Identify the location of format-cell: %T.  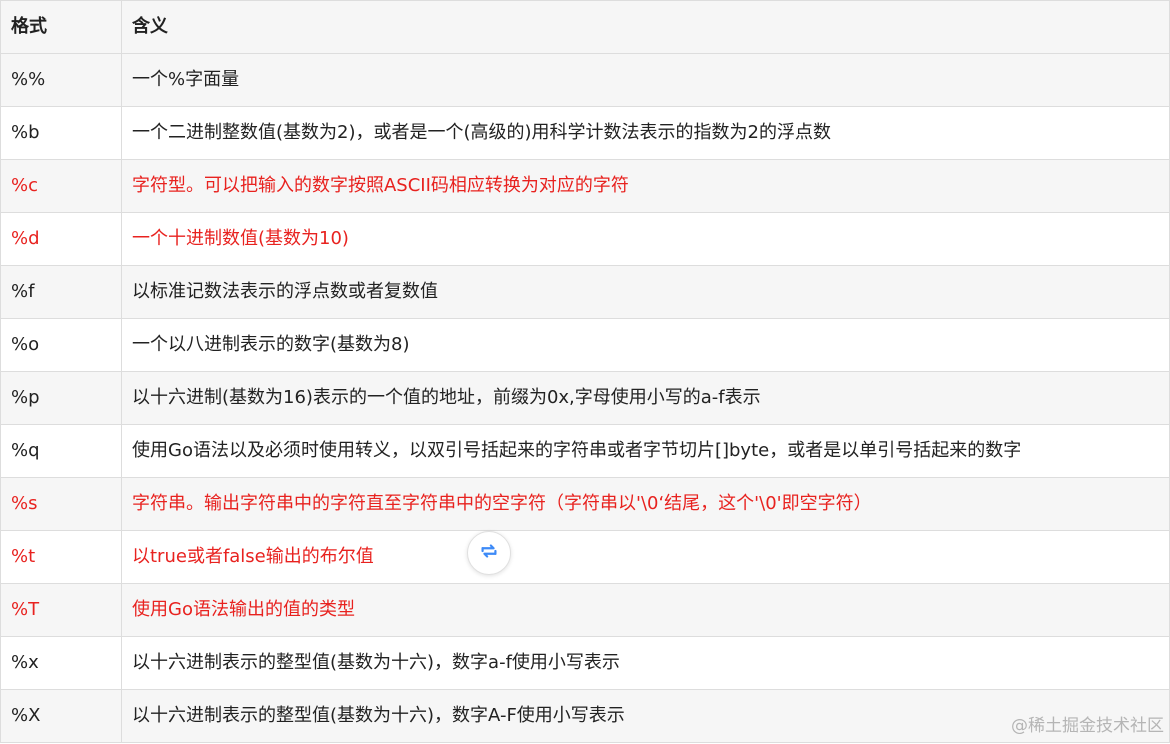
(61, 610).